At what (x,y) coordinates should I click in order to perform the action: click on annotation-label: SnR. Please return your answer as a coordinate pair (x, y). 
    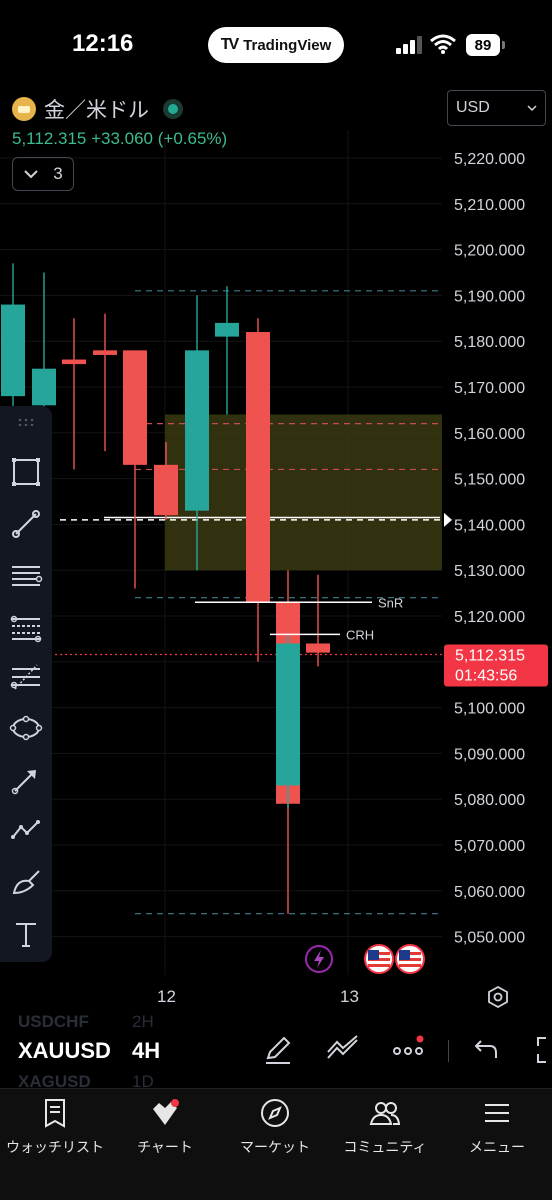
    Looking at the image, I should click on (390, 602).